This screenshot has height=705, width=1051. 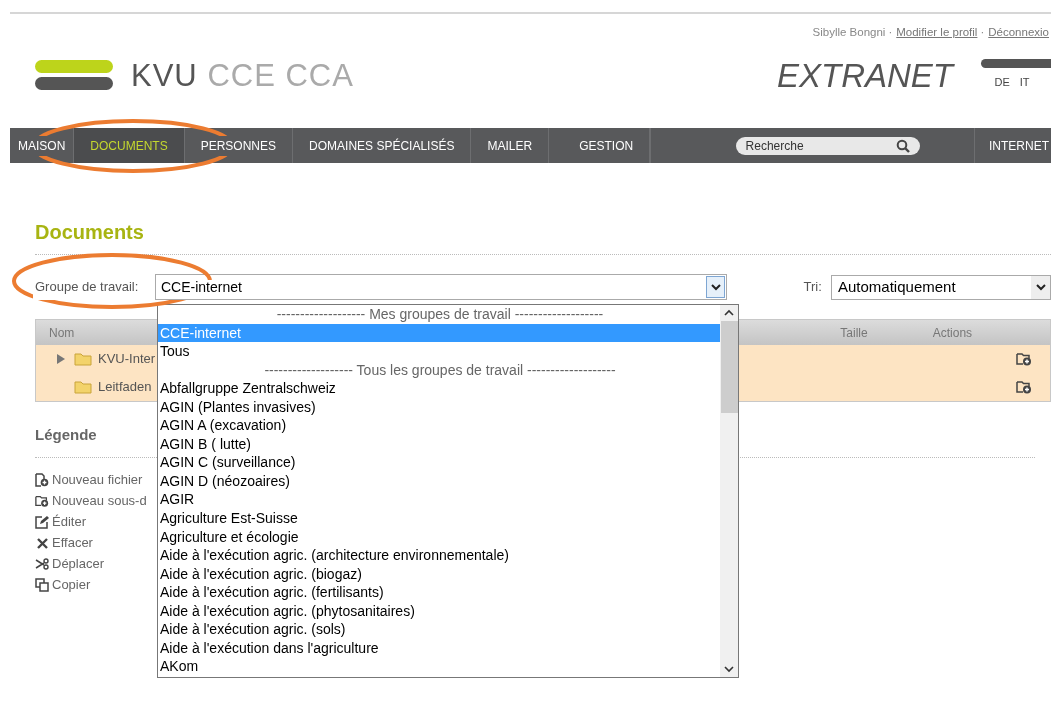 I want to click on legend-label: Copier, so click(x=71, y=585).